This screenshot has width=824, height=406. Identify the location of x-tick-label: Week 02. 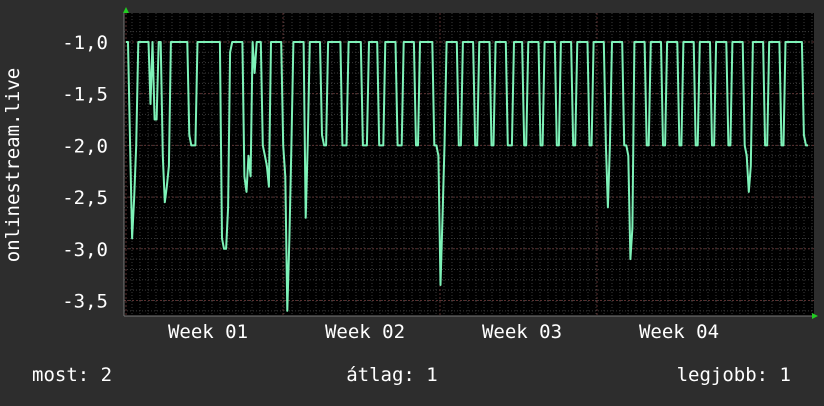
(365, 332).